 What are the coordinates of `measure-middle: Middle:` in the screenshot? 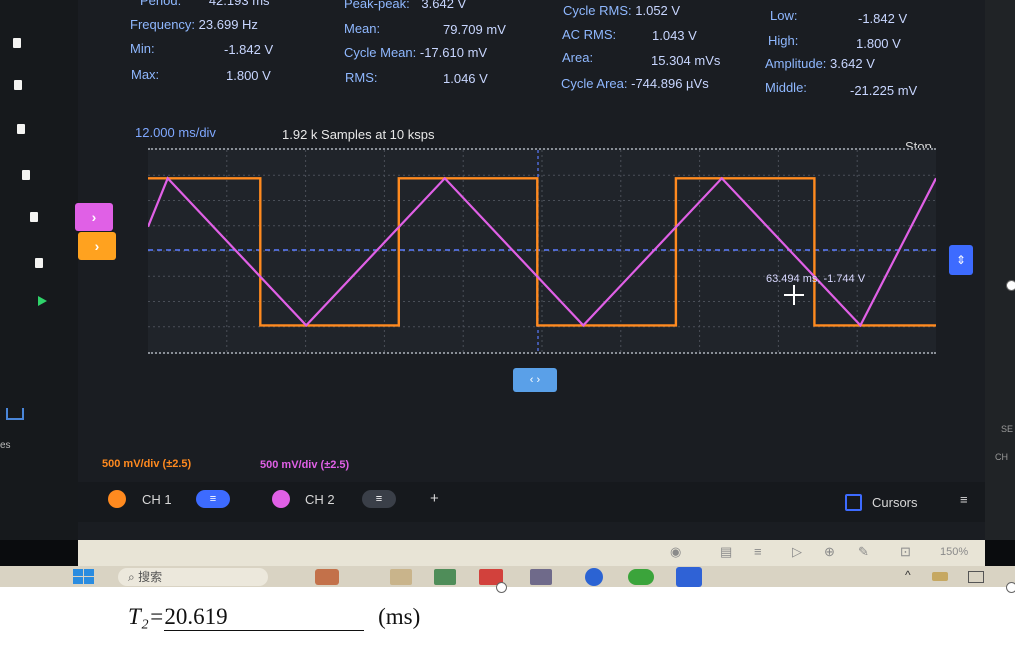 It's located at (786, 87).